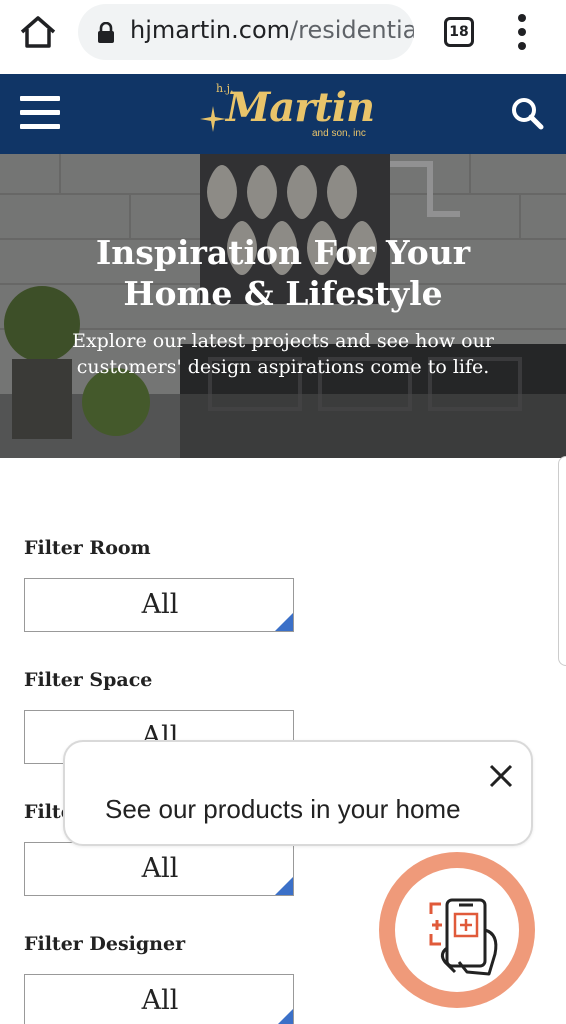 The height and width of the screenshot is (1024, 566). What do you see at coordinates (501, 776) in the screenshot?
I see `close-icon` at bounding box center [501, 776].